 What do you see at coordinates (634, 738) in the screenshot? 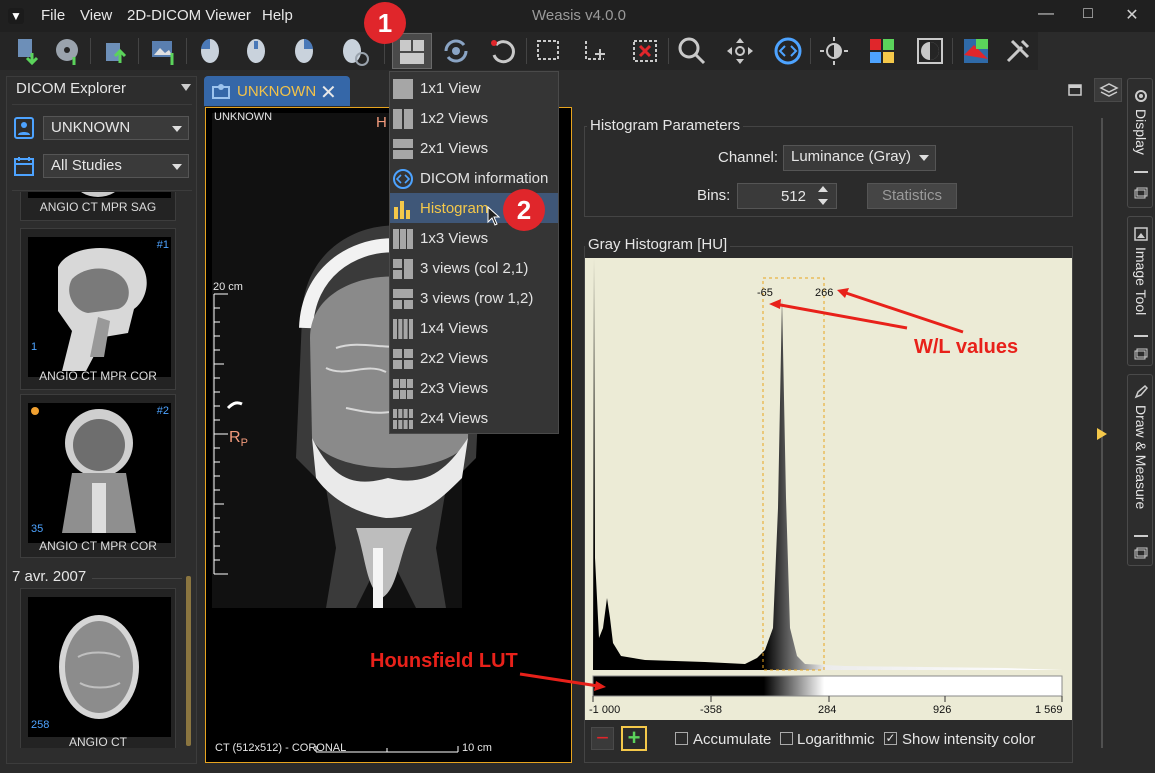
I see `add-button: +` at bounding box center [634, 738].